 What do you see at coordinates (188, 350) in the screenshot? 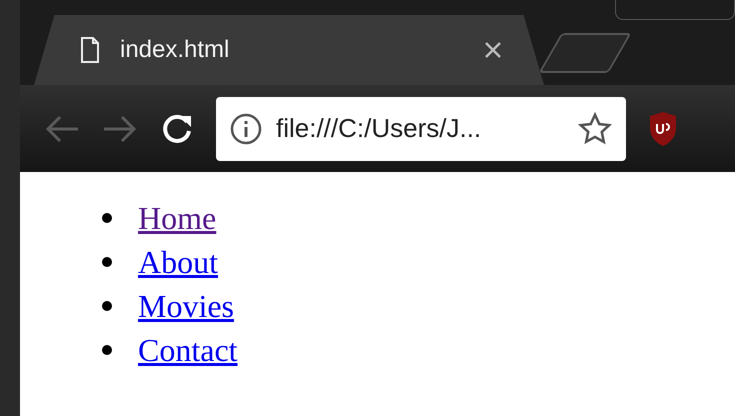
I see `nav-link: Contact` at bounding box center [188, 350].